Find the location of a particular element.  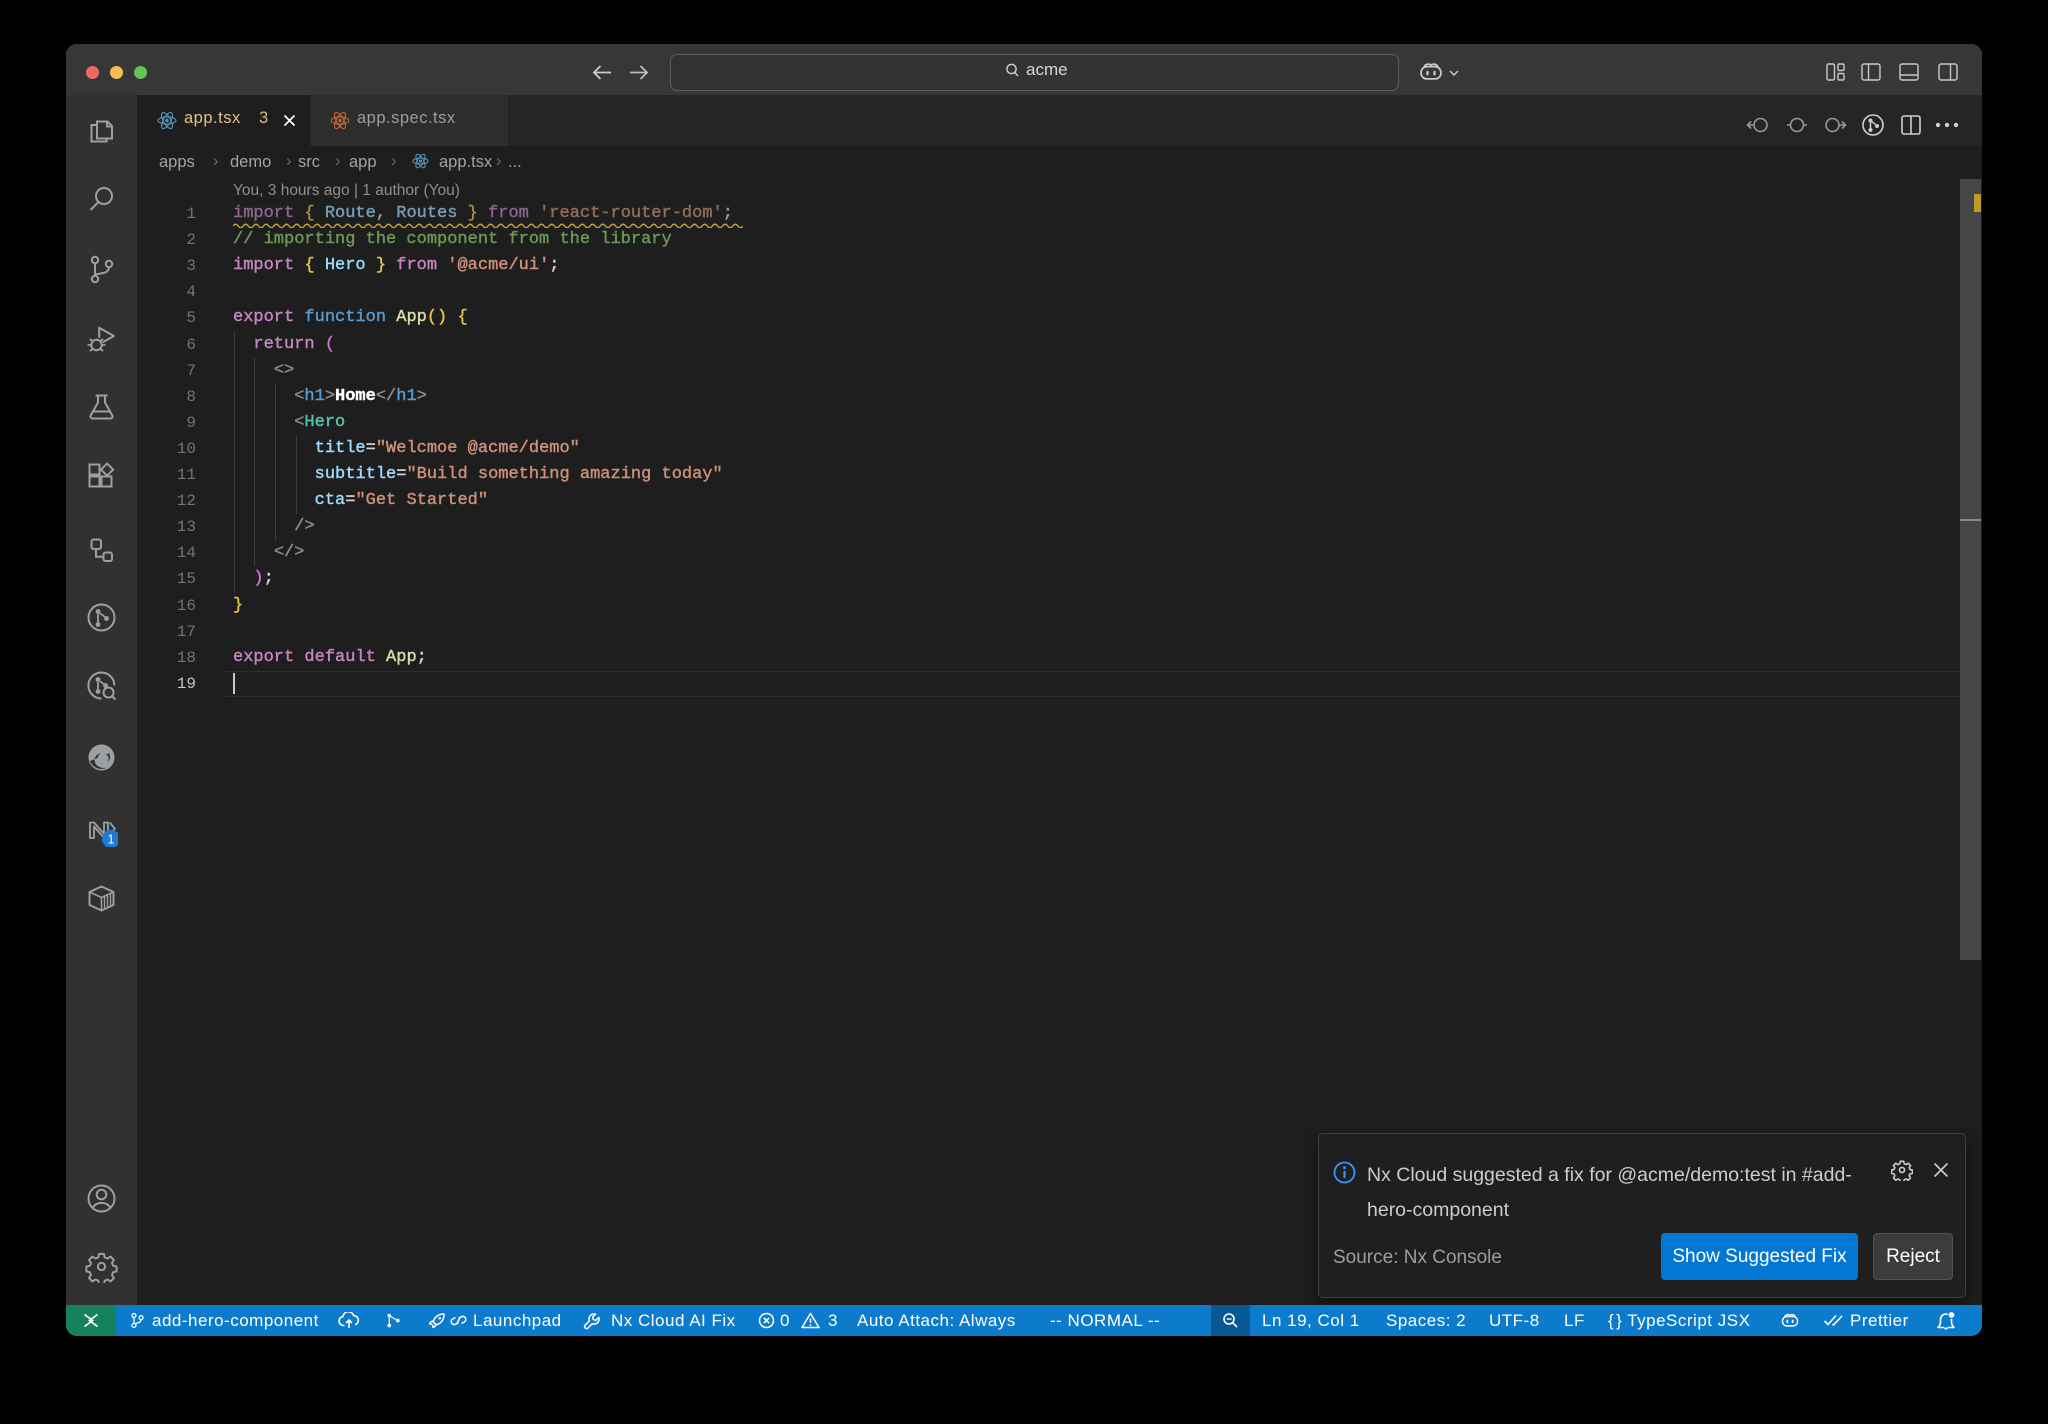

svg-text: 1 is located at coordinates (111, 839).